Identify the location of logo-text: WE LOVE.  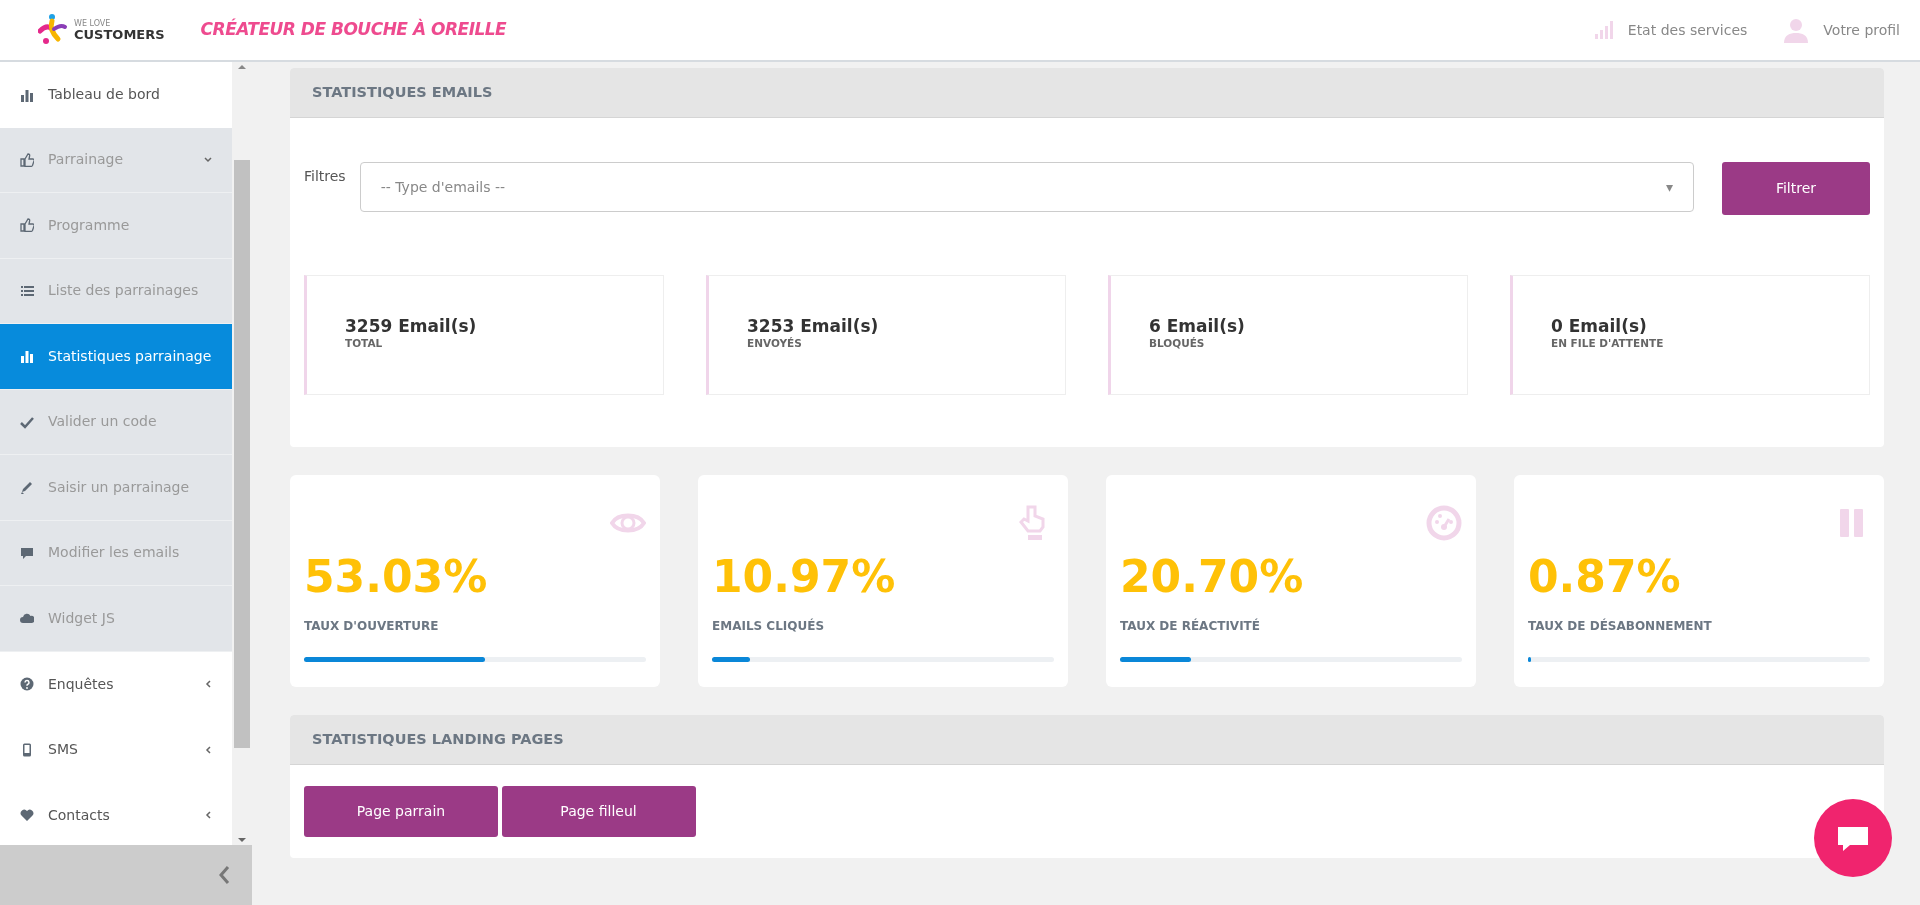
(93, 23).